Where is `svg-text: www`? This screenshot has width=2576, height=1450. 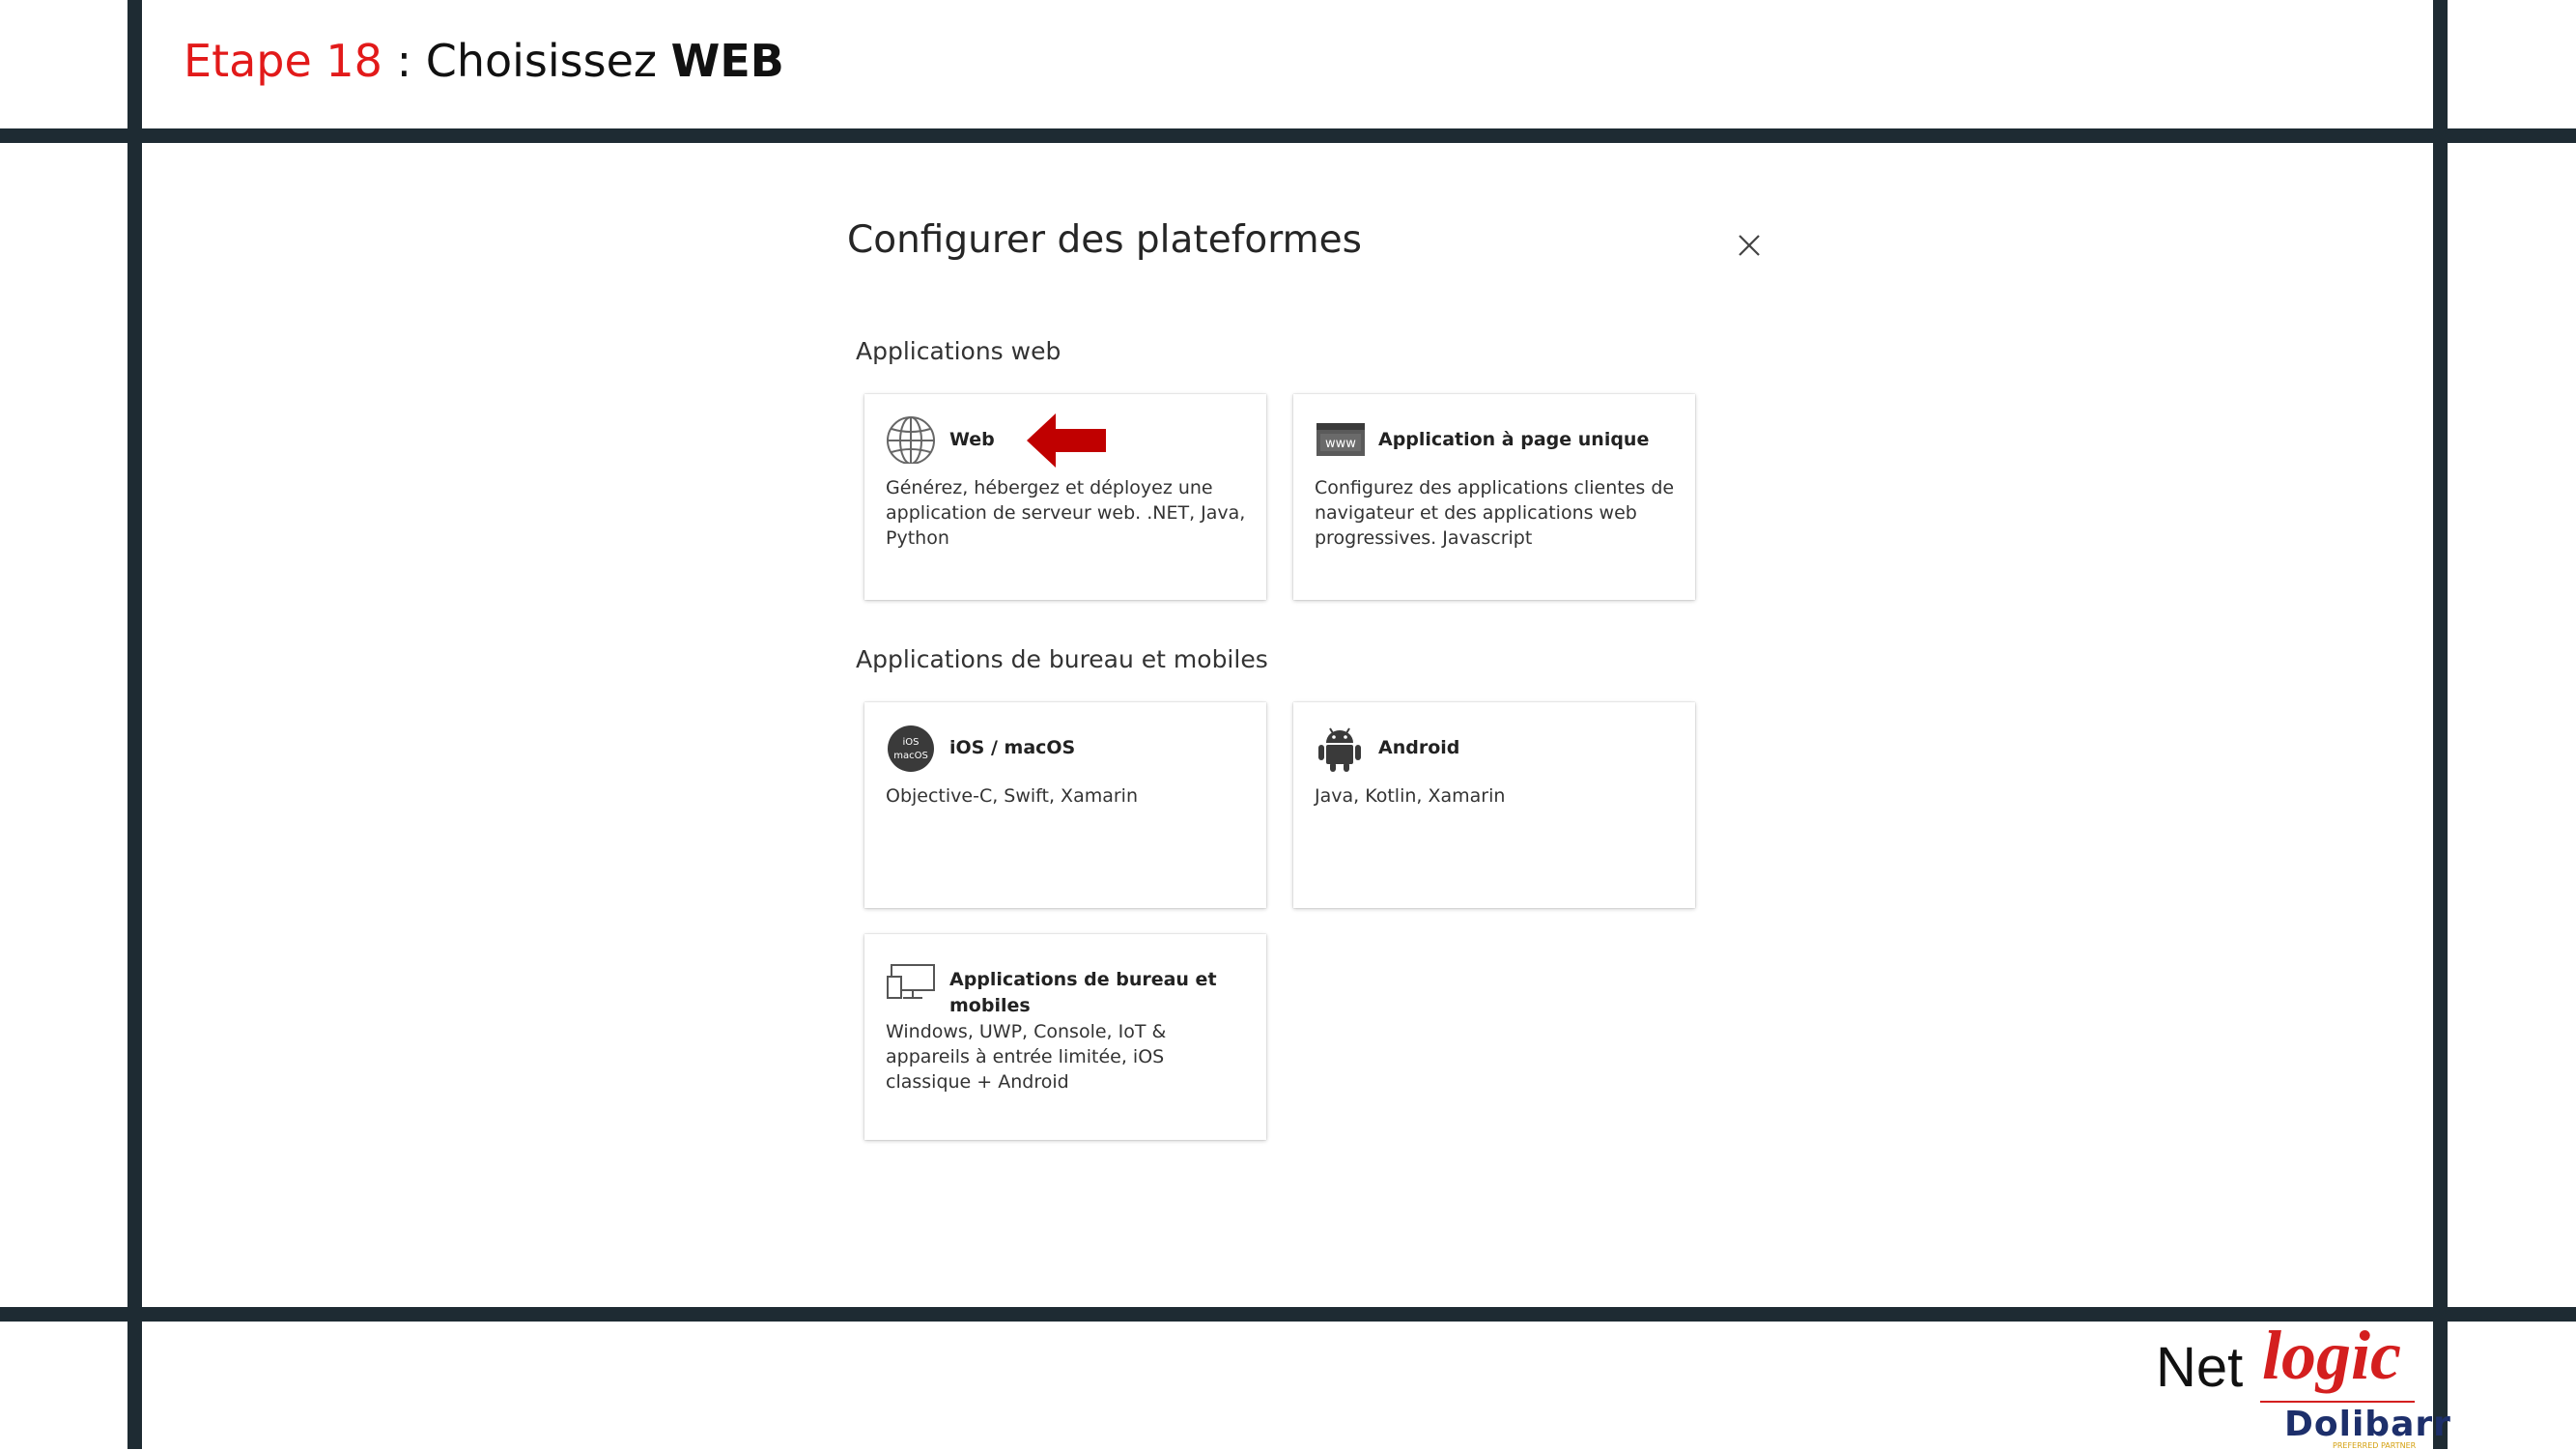 svg-text: www is located at coordinates (1340, 444).